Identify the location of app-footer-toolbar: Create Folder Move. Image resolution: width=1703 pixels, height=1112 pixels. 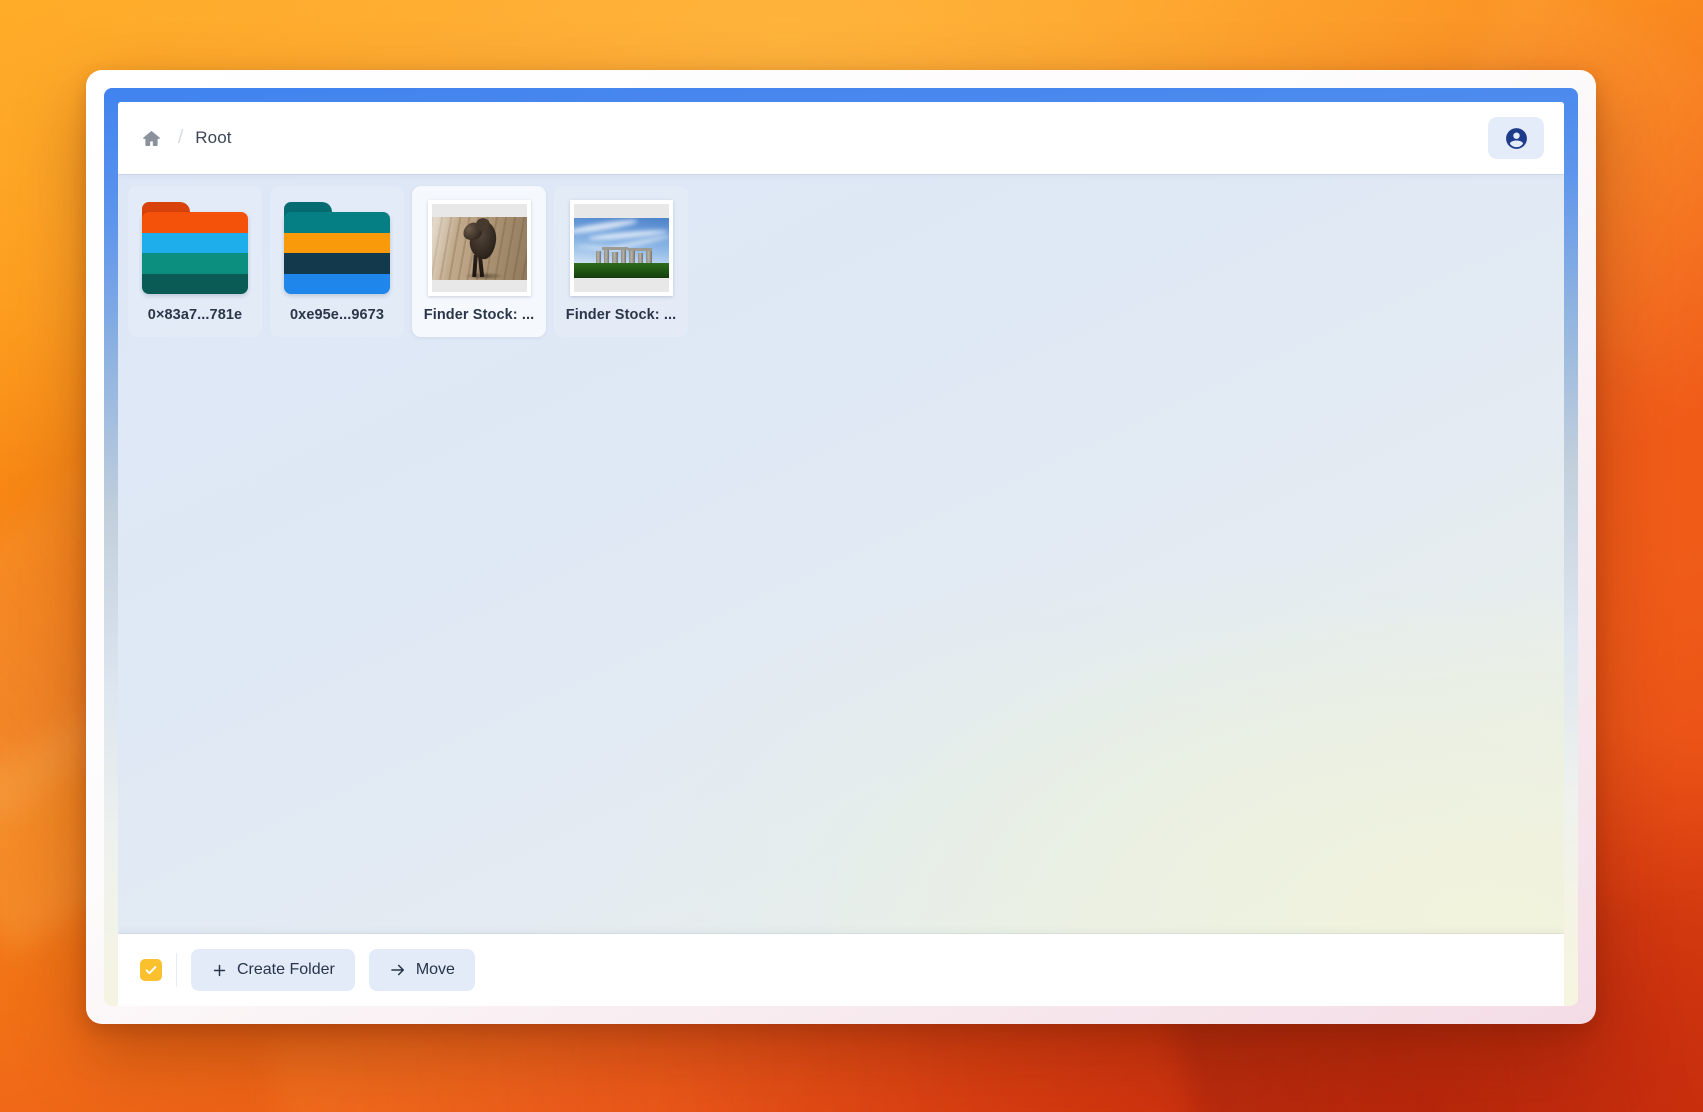
(841, 970).